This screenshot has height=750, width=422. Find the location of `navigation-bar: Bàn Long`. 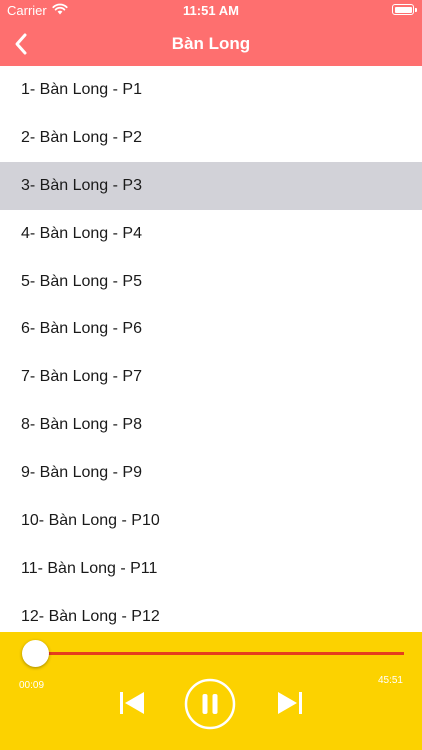

navigation-bar: Bàn Long is located at coordinates (211, 44).